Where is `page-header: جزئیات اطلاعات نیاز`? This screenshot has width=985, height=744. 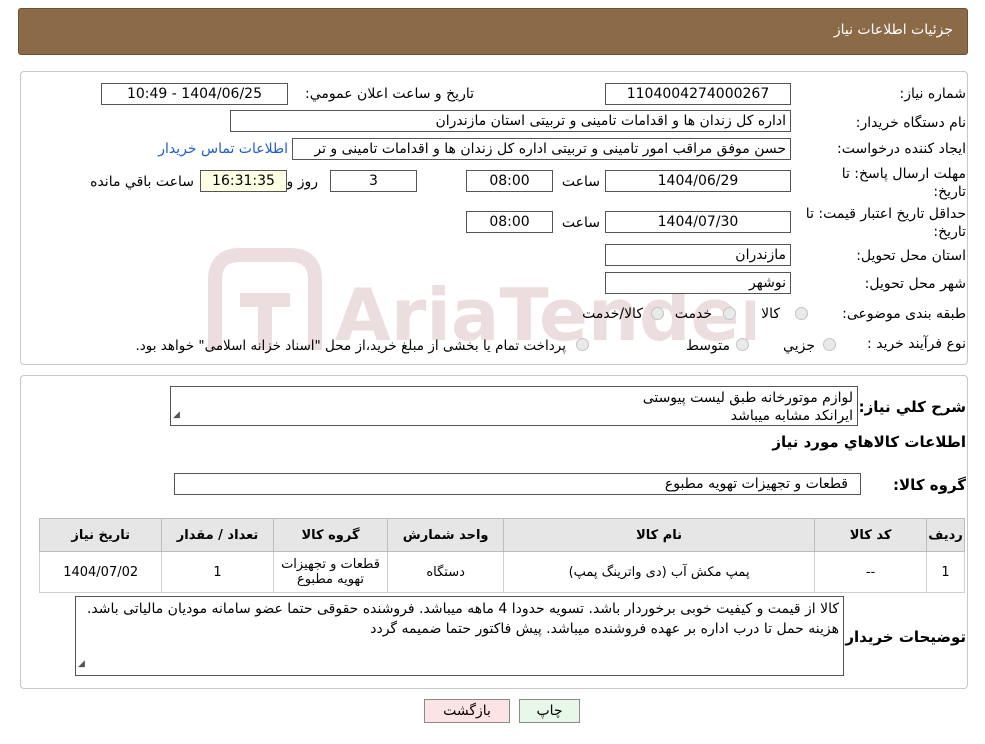 page-header: جزئیات اطلاعات نیاز is located at coordinates (493, 31).